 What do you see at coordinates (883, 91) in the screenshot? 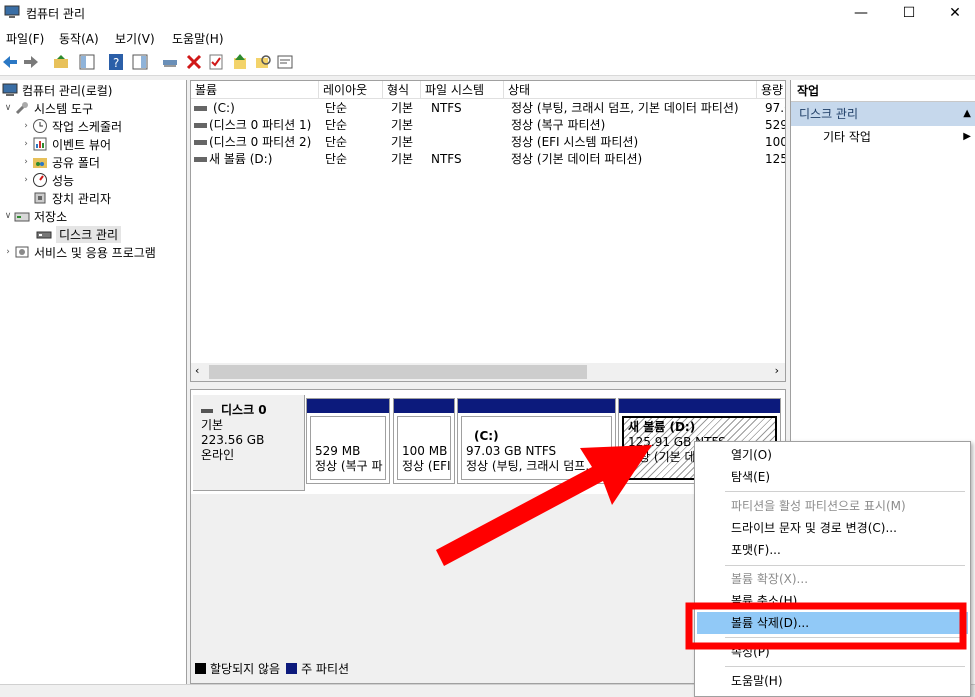
I see `actions-header: 작업` at bounding box center [883, 91].